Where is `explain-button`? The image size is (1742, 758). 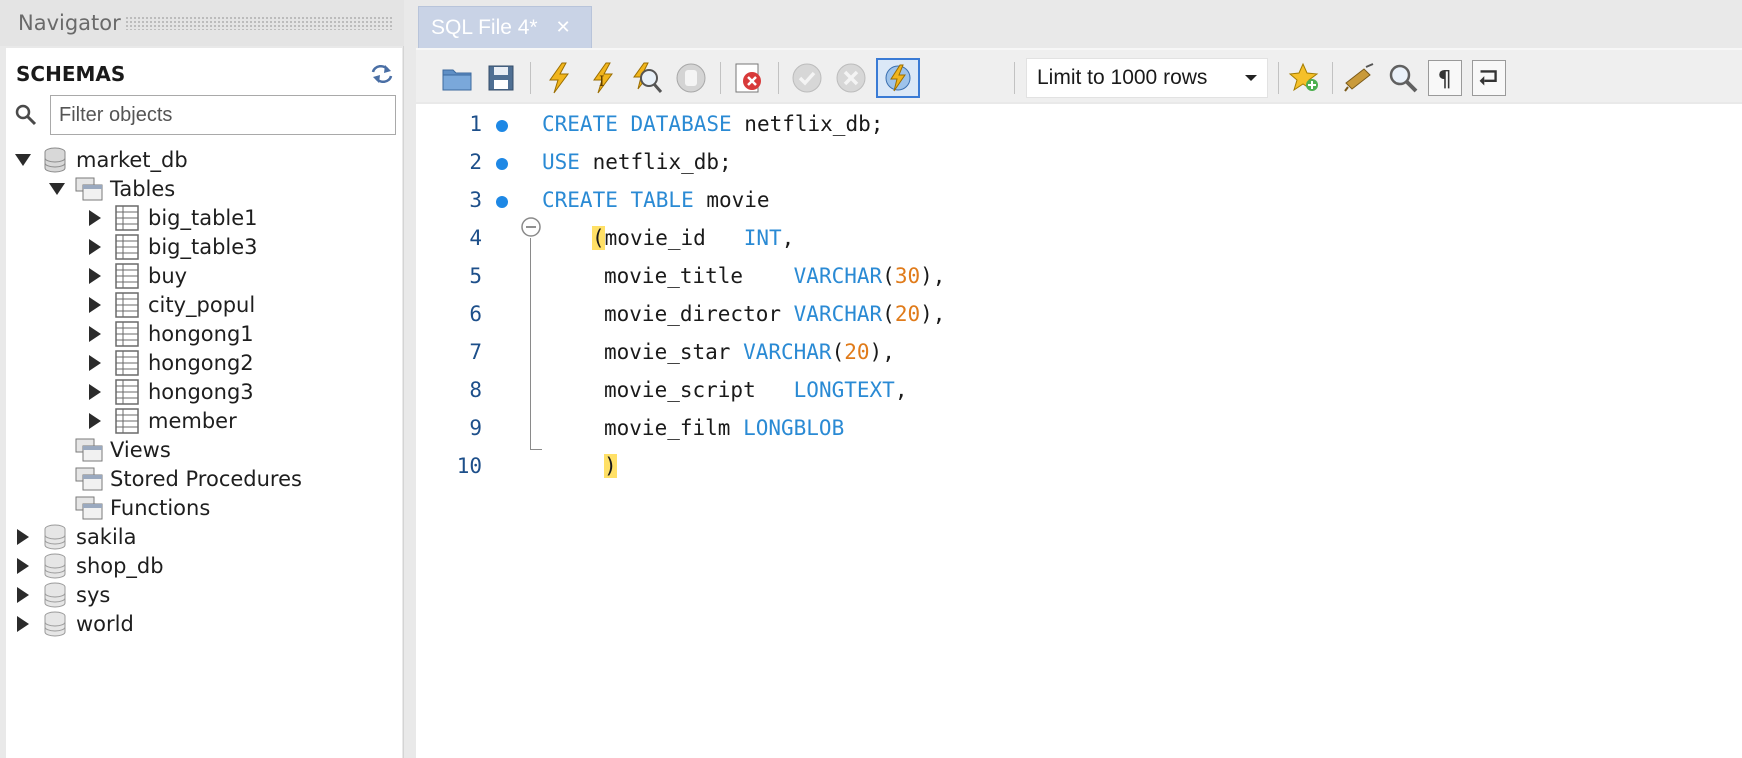
explain-button is located at coordinates (647, 78).